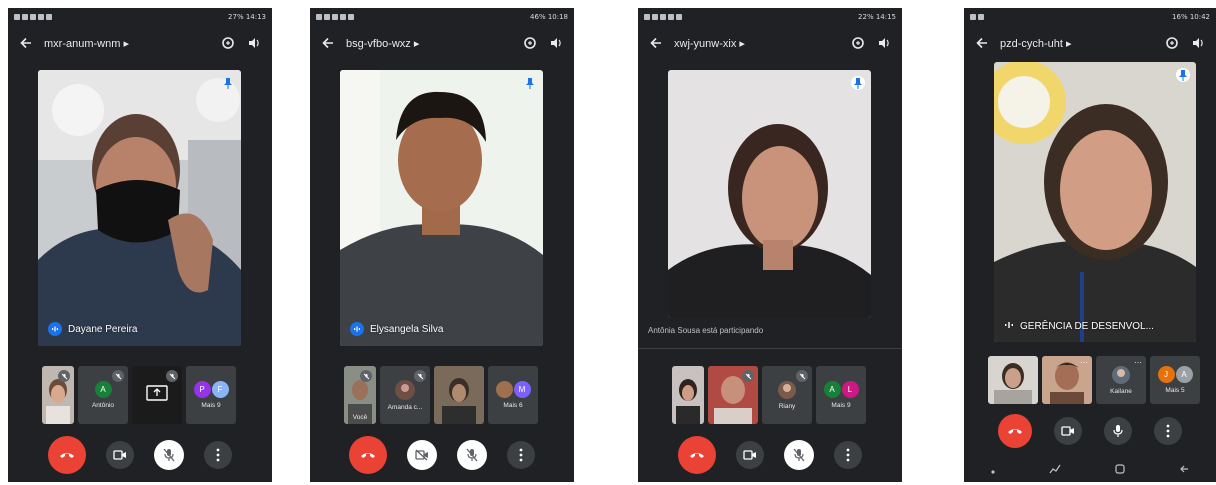 This screenshot has height=485, width=1216. Describe the element at coordinates (1175, 380) in the screenshot. I see `more-participants-thumb: J A Mais 5` at that location.